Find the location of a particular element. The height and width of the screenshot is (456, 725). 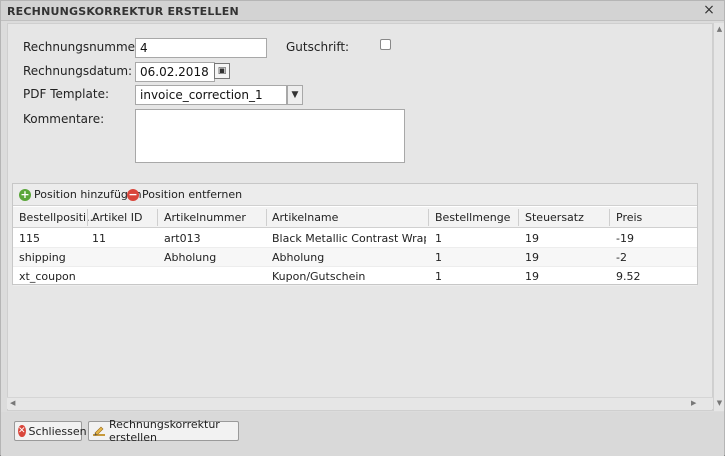

table-row: shipping Abholung Abholung 1 19 -2 is located at coordinates (355, 257).